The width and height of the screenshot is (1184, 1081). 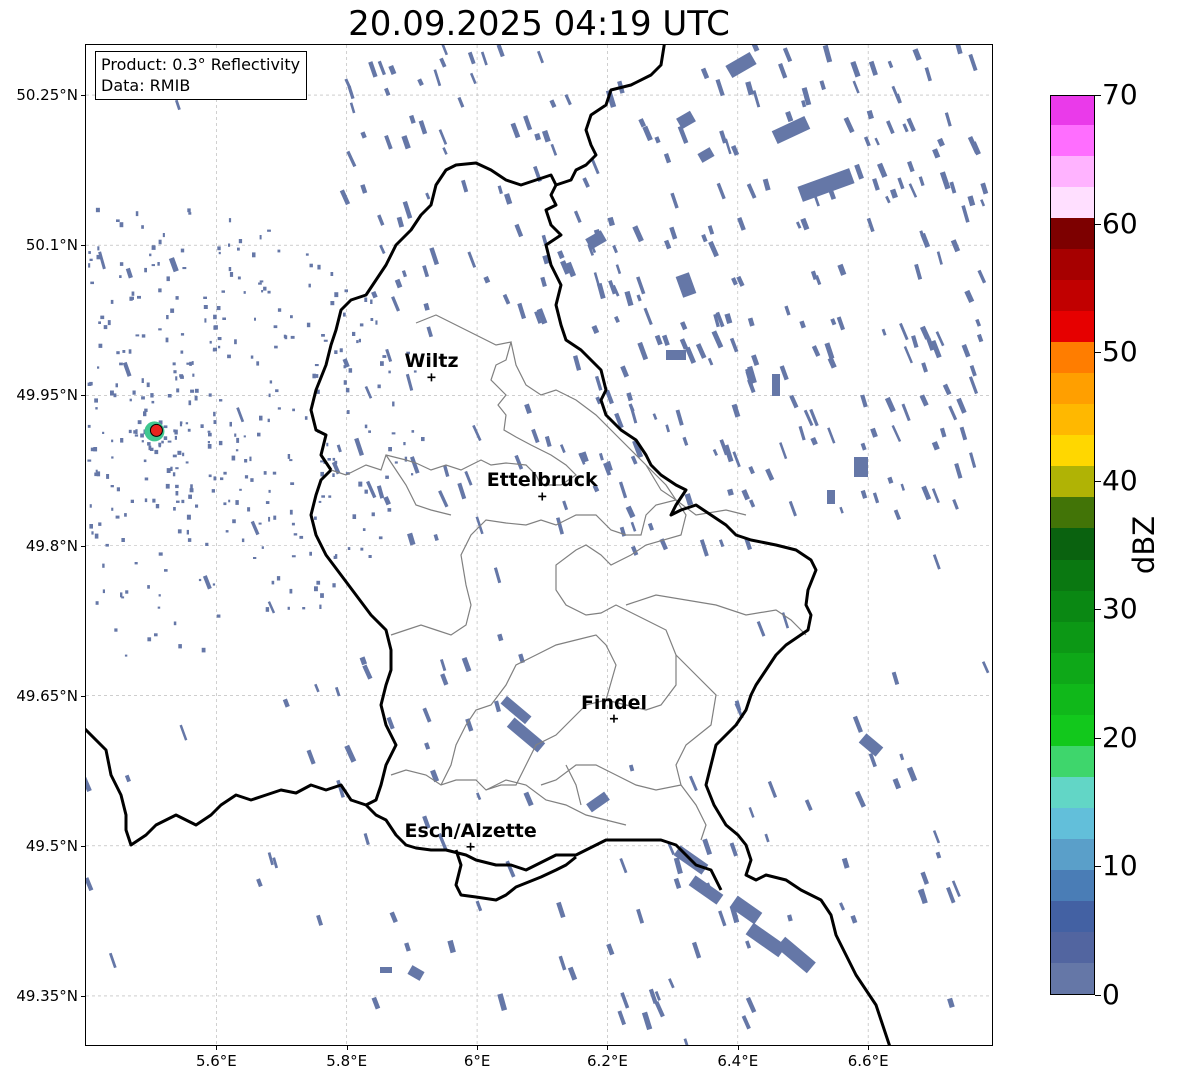 I want to click on lon-tick-label: 5.8°E, so click(x=347, y=1061).